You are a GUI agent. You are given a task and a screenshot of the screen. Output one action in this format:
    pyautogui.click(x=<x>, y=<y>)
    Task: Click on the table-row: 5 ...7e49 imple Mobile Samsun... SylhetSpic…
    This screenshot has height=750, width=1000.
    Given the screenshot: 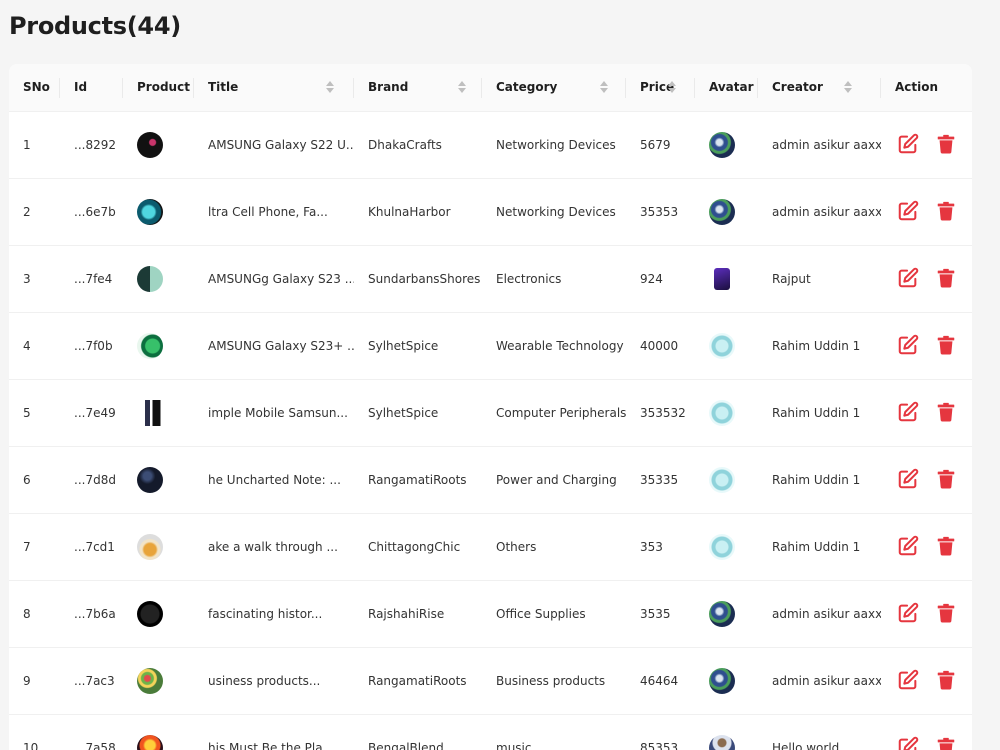 What is the action you would take?
    pyautogui.click(x=490, y=413)
    